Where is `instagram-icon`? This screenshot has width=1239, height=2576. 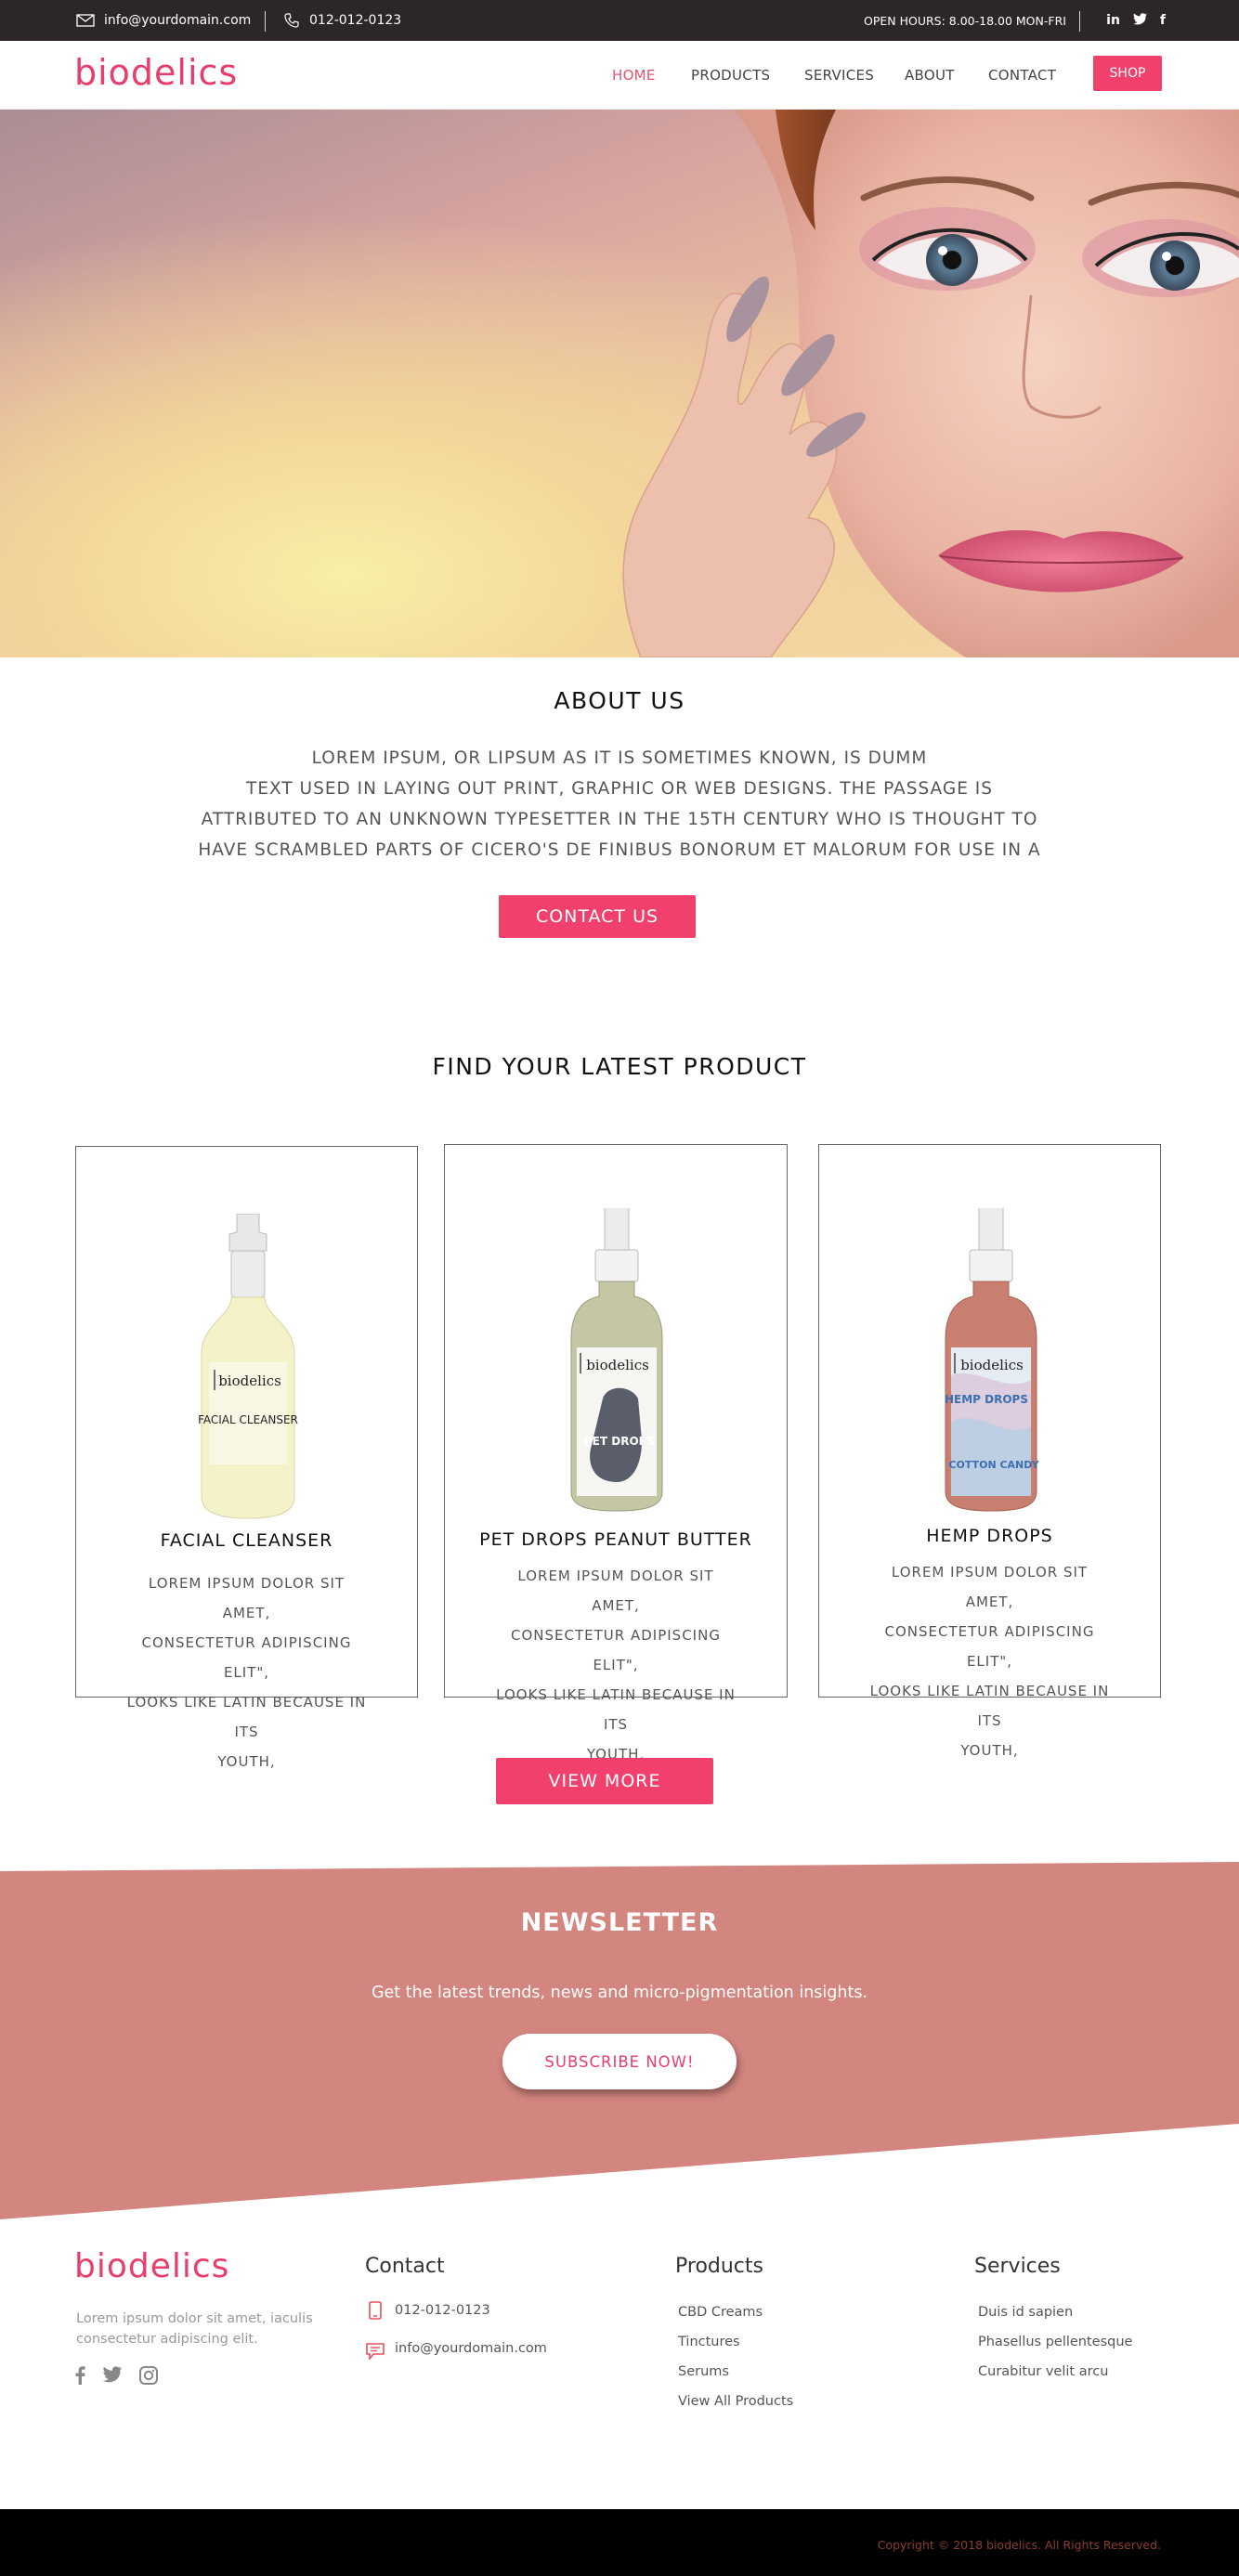 instagram-icon is located at coordinates (148, 2375).